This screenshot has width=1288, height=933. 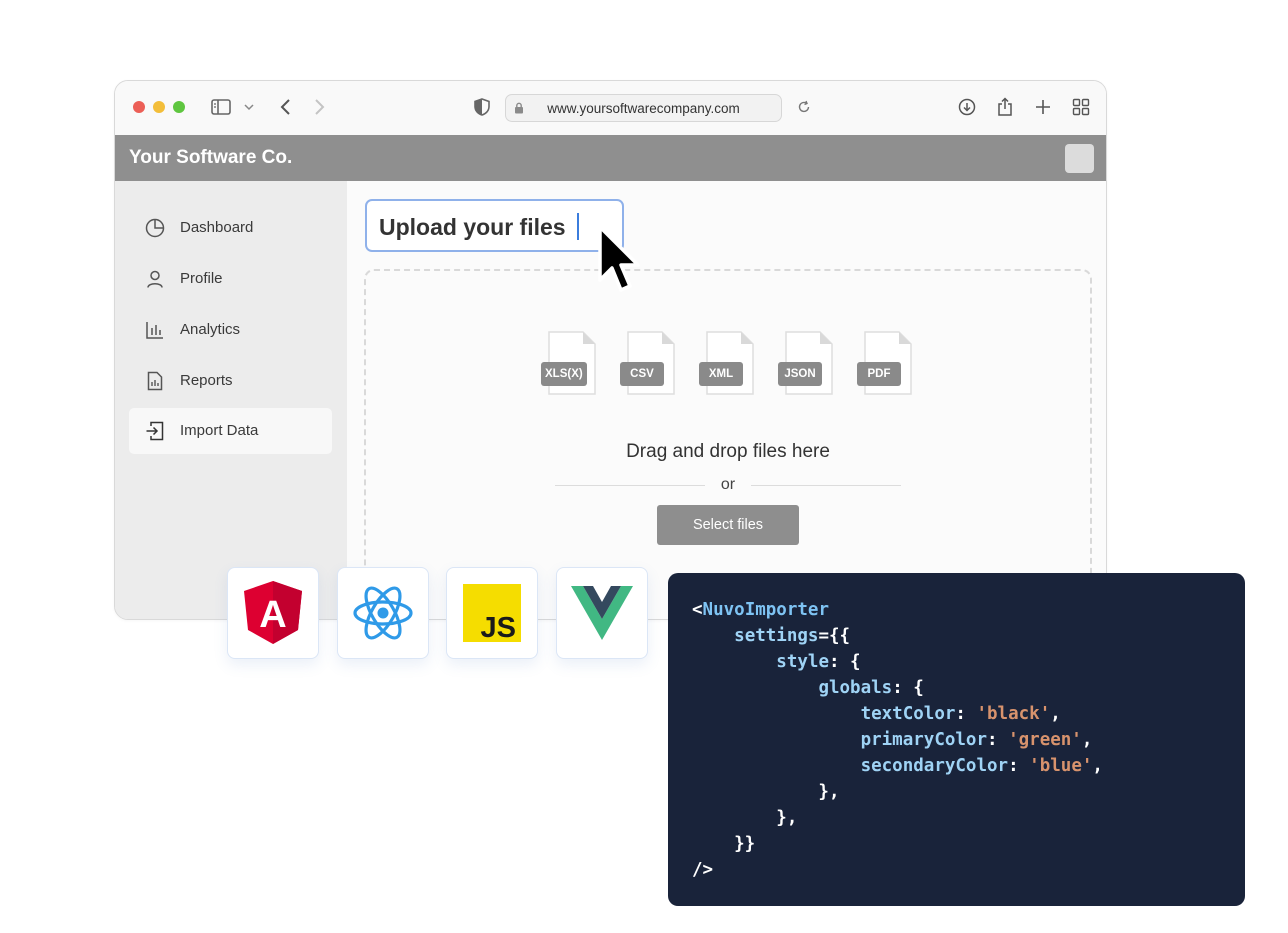 What do you see at coordinates (217, 227) in the screenshot?
I see `sidebar-item-label: Dashboard` at bounding box center [217, 227].